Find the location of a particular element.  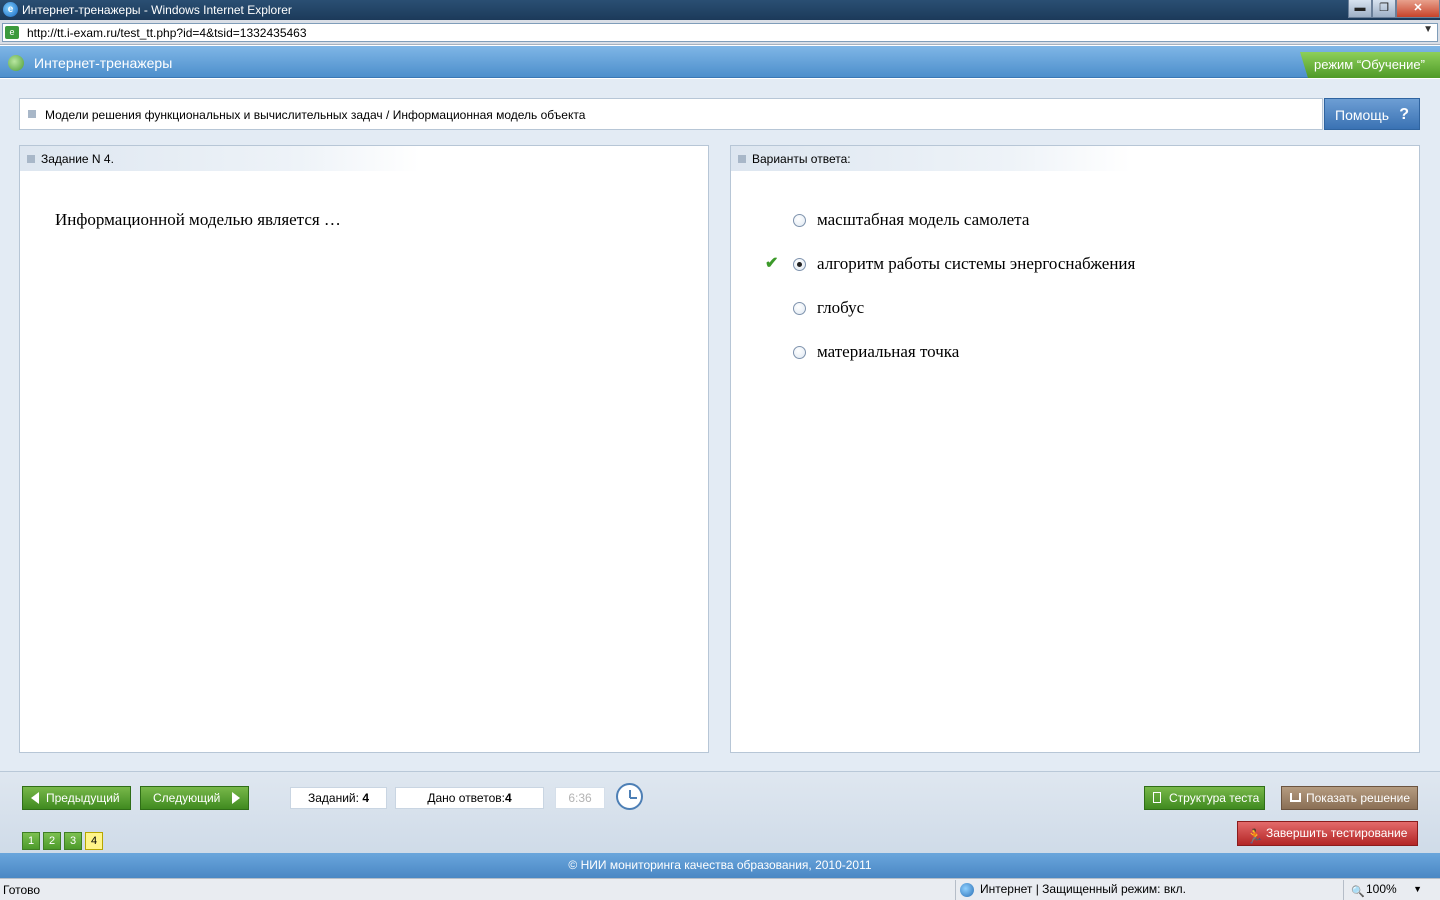

finish-test-button: 🏃 Завершить тестирование is located at coordinates (1327, 833).